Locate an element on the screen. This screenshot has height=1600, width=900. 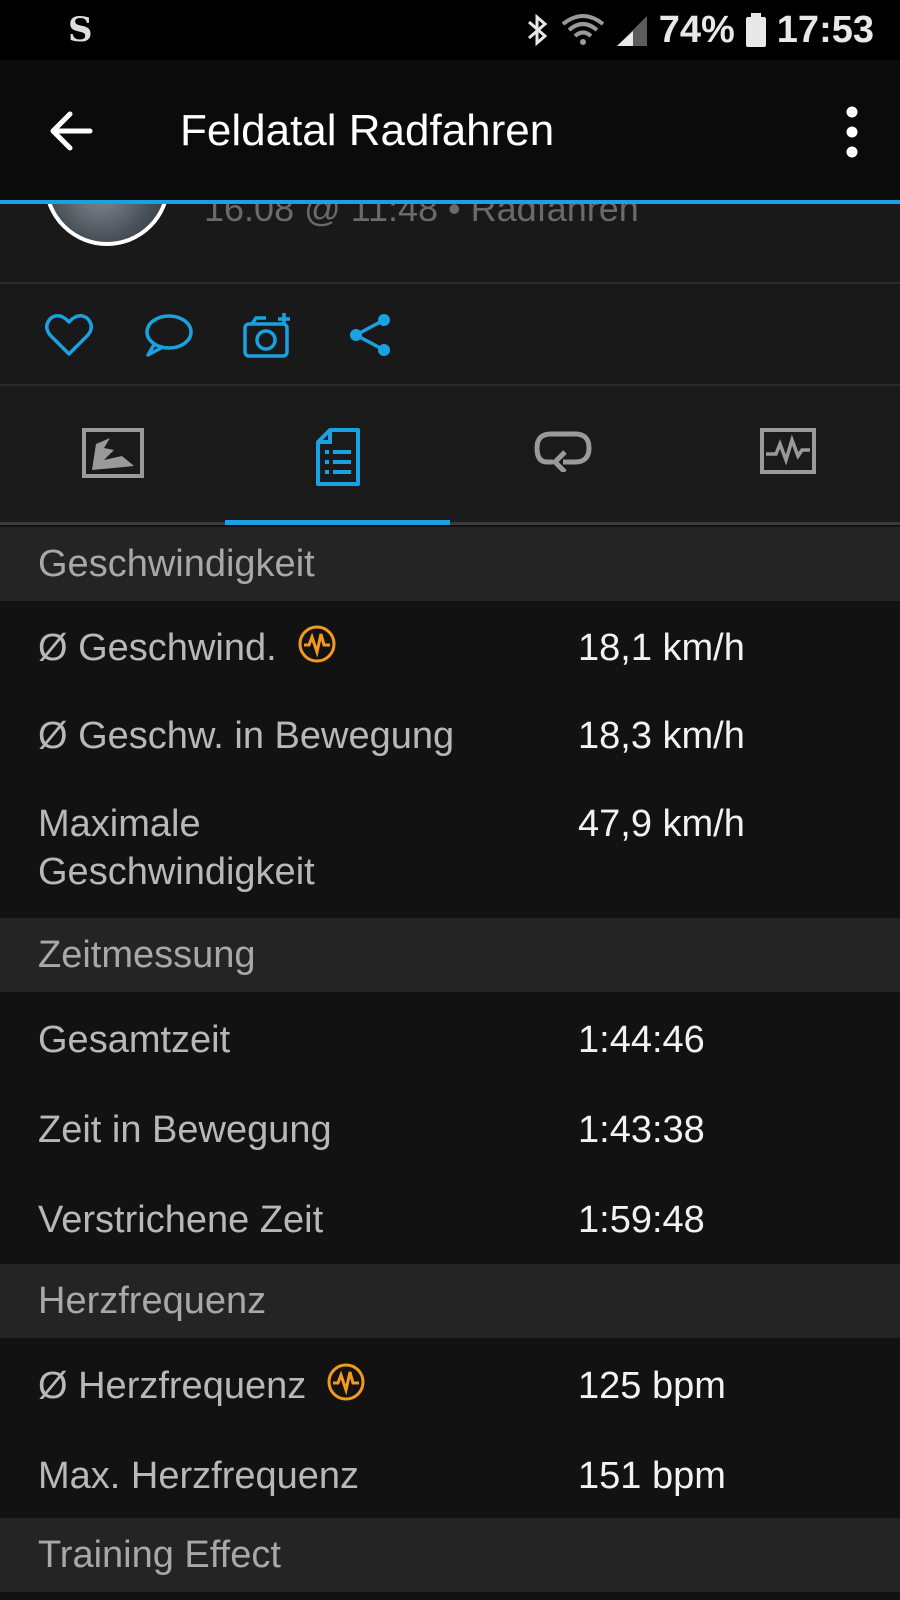
wifi-icon is located at coordinates (582, 29).